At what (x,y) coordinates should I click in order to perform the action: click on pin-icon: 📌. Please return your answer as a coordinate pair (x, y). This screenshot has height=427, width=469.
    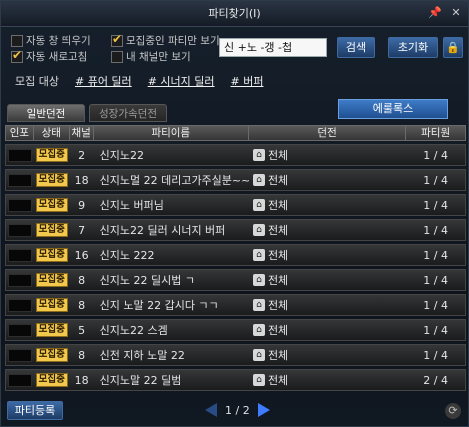
    Looking at the image, I should click on (435, 13).